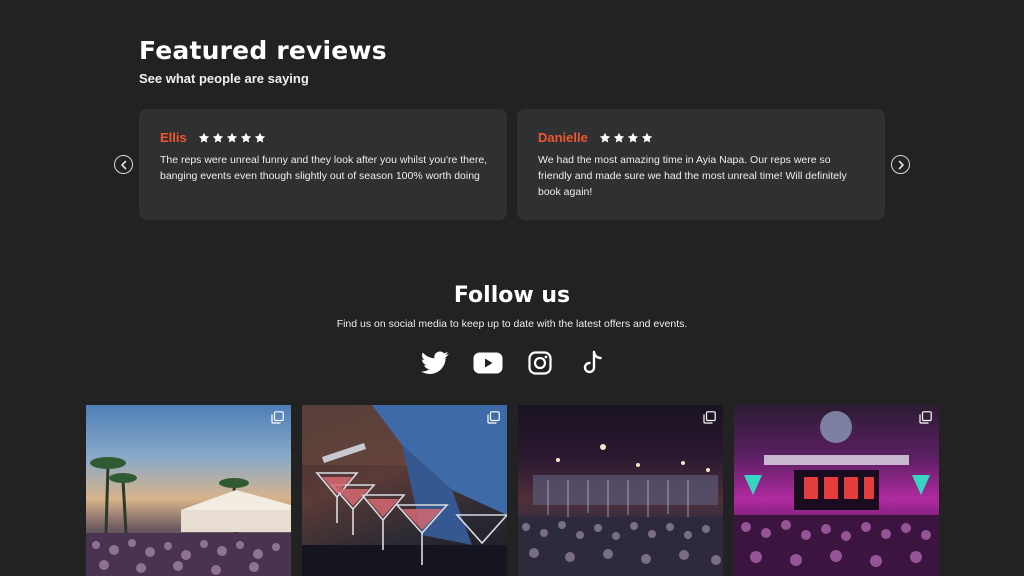 Image resolution: width=1024 pixels, height=576 pixels. I want to click on tiktok-link, so click(593, 363).